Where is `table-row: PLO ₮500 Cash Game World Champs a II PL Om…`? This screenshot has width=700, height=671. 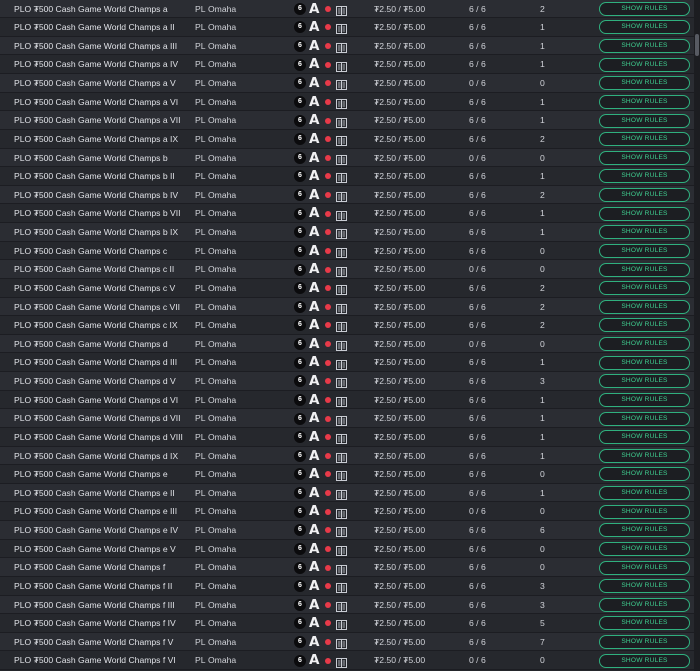
table-row: PLO ₮500 Cash Game World Champs a II PL Om… is located at coordinates (347, 27).